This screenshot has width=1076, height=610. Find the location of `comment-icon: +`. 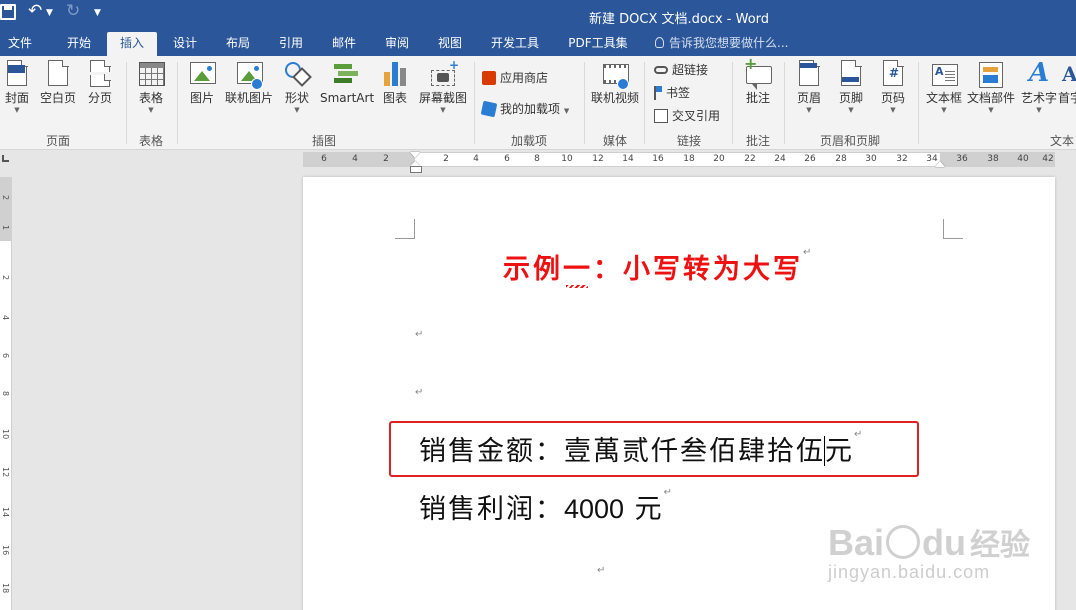

comment-icon: + is located at coordinates (758, 72).